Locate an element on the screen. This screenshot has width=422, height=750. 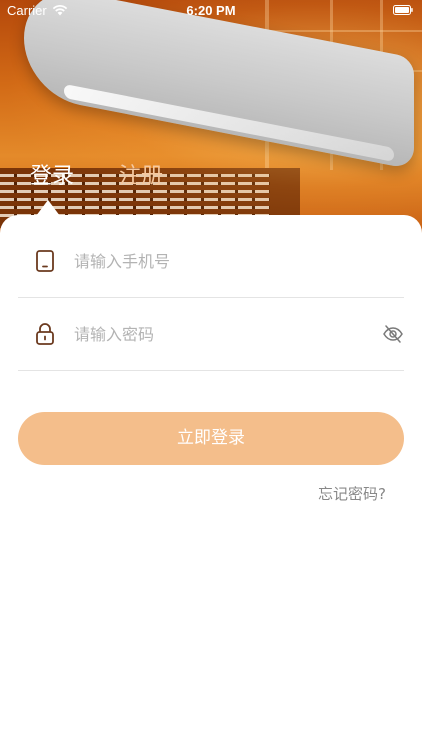
clock-time: 6:20 PM is located at coordinates (211, 10).